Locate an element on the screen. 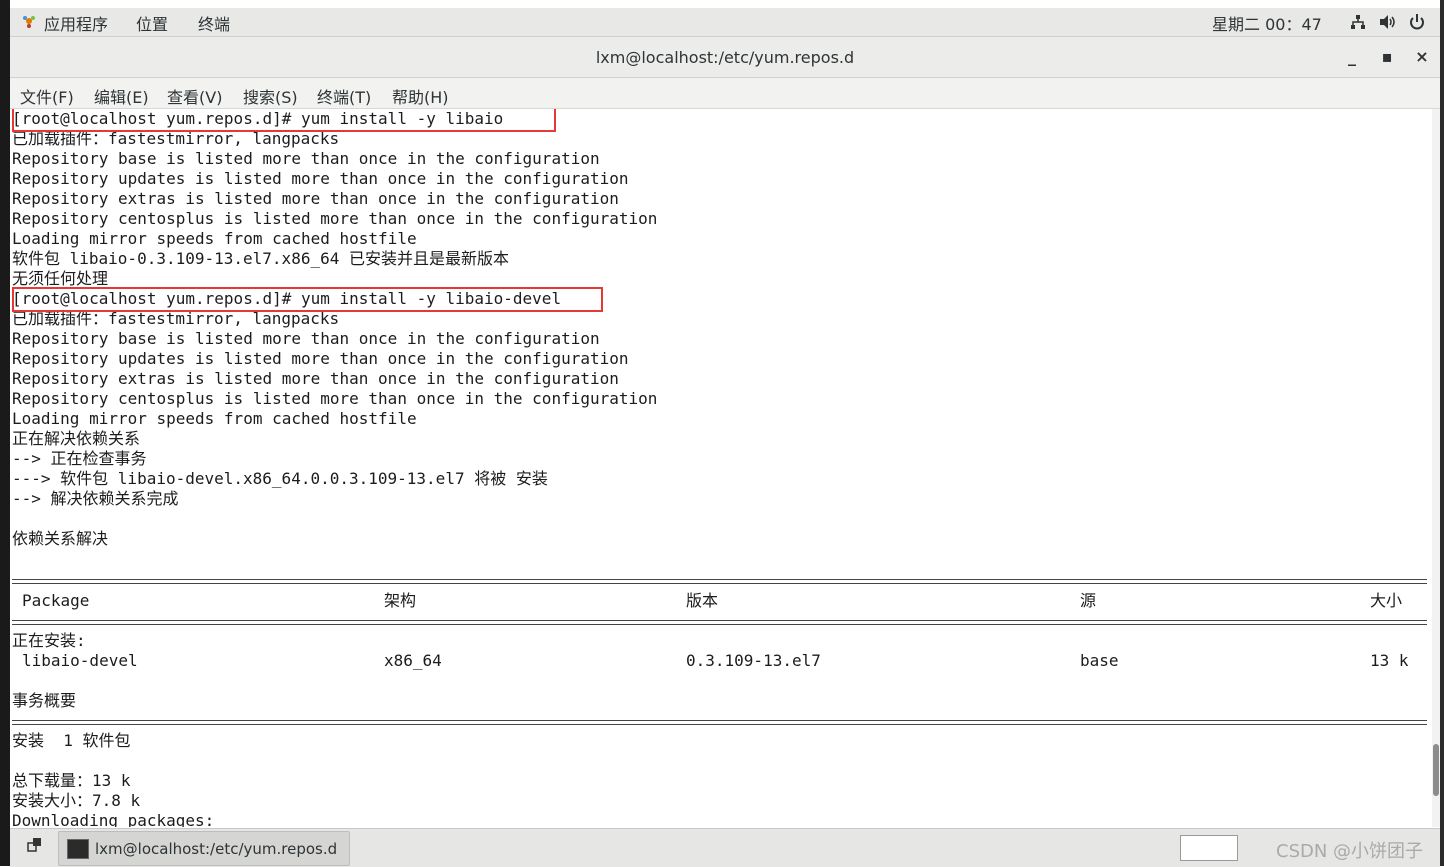  volume-icon is located at coordinates (1388, 22).